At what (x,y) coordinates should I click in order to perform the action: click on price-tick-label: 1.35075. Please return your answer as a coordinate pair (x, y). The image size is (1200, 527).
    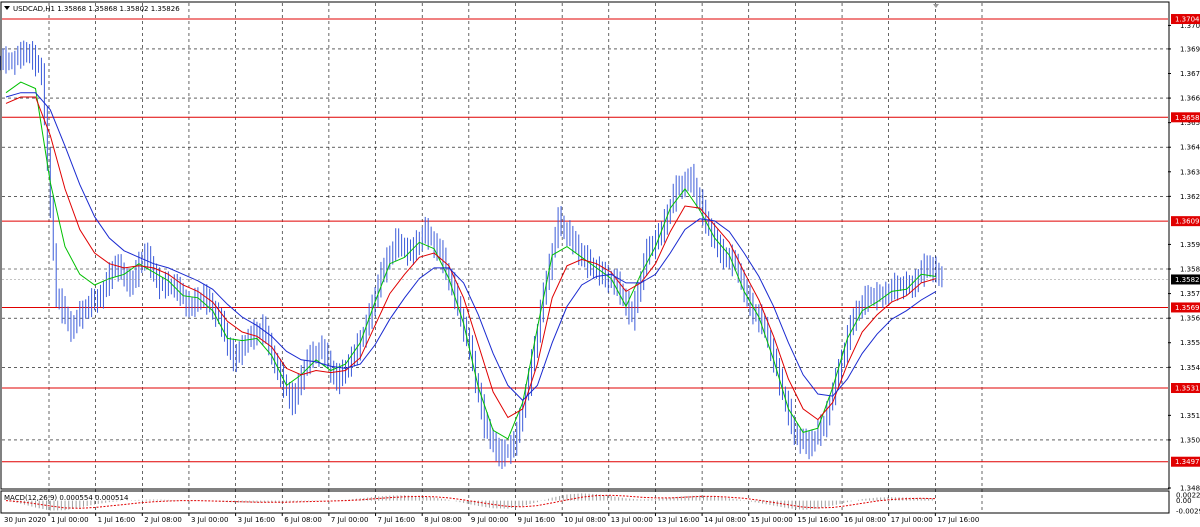
    Looking at the image, I should click on (1190, 440).